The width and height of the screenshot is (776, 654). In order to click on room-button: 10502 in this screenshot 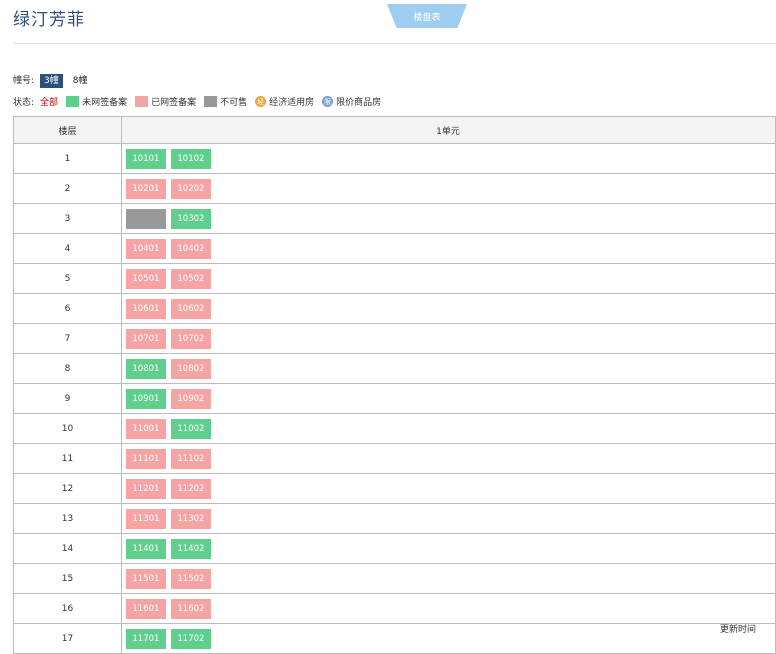, I will do `click(190, 278)`.